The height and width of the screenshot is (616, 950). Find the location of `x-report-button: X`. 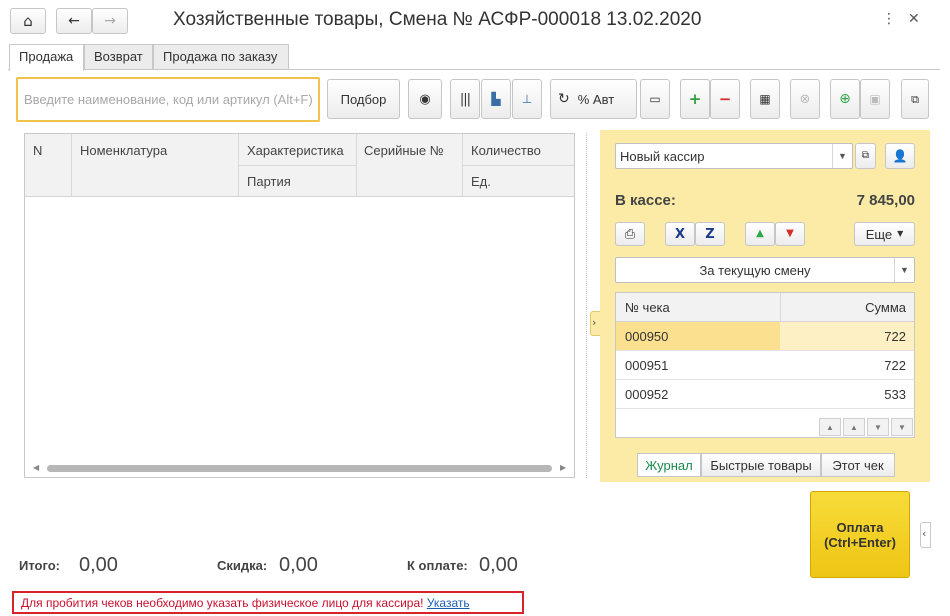

x-report-button: X is located at coordinates (680, 234).